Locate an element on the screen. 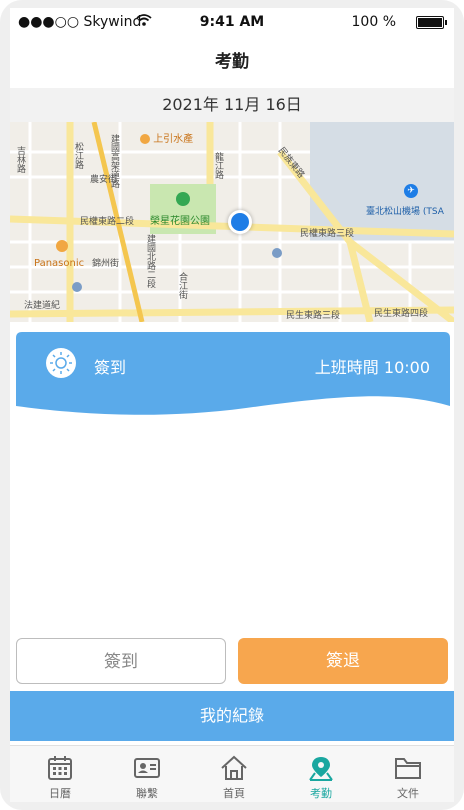  map-label-panasonic: Panasonic is located at coordinates (59, 263).